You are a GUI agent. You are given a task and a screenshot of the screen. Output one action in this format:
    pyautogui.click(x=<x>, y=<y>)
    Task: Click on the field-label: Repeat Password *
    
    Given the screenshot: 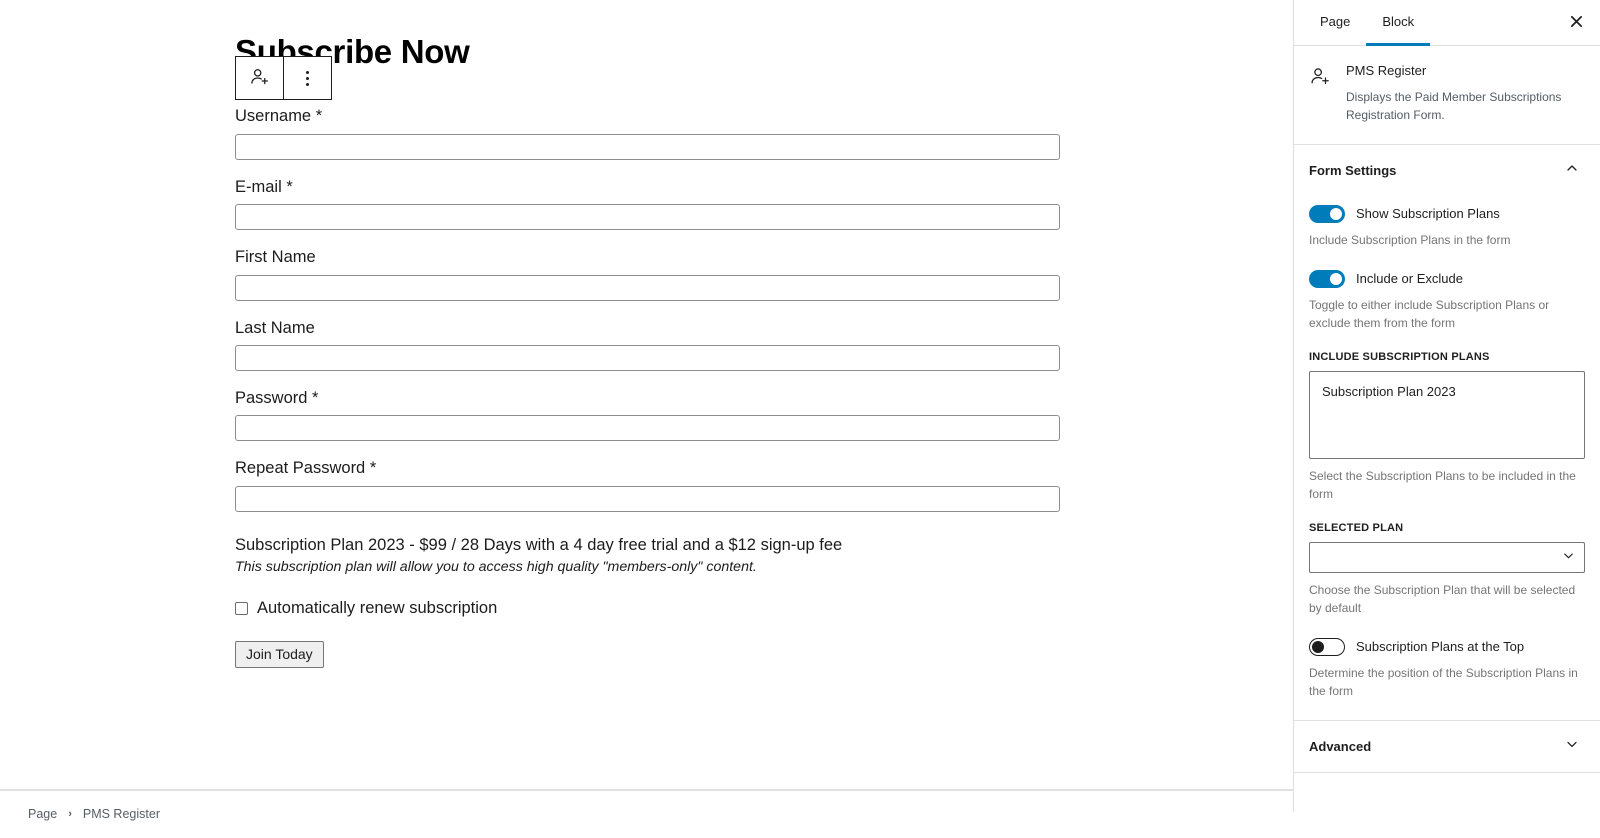 What is the action you would take?
    pyautogui.click(x=647, y=468)
    